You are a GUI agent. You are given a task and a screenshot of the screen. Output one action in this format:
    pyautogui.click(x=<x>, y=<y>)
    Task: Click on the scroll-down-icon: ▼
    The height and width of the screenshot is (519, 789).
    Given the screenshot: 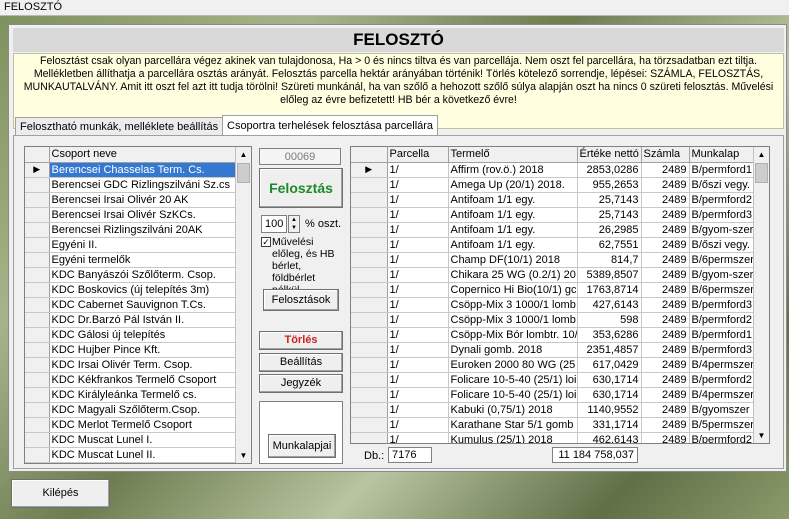 What is the action you would take?
    pyautogui.click(x=243, y=455)
    